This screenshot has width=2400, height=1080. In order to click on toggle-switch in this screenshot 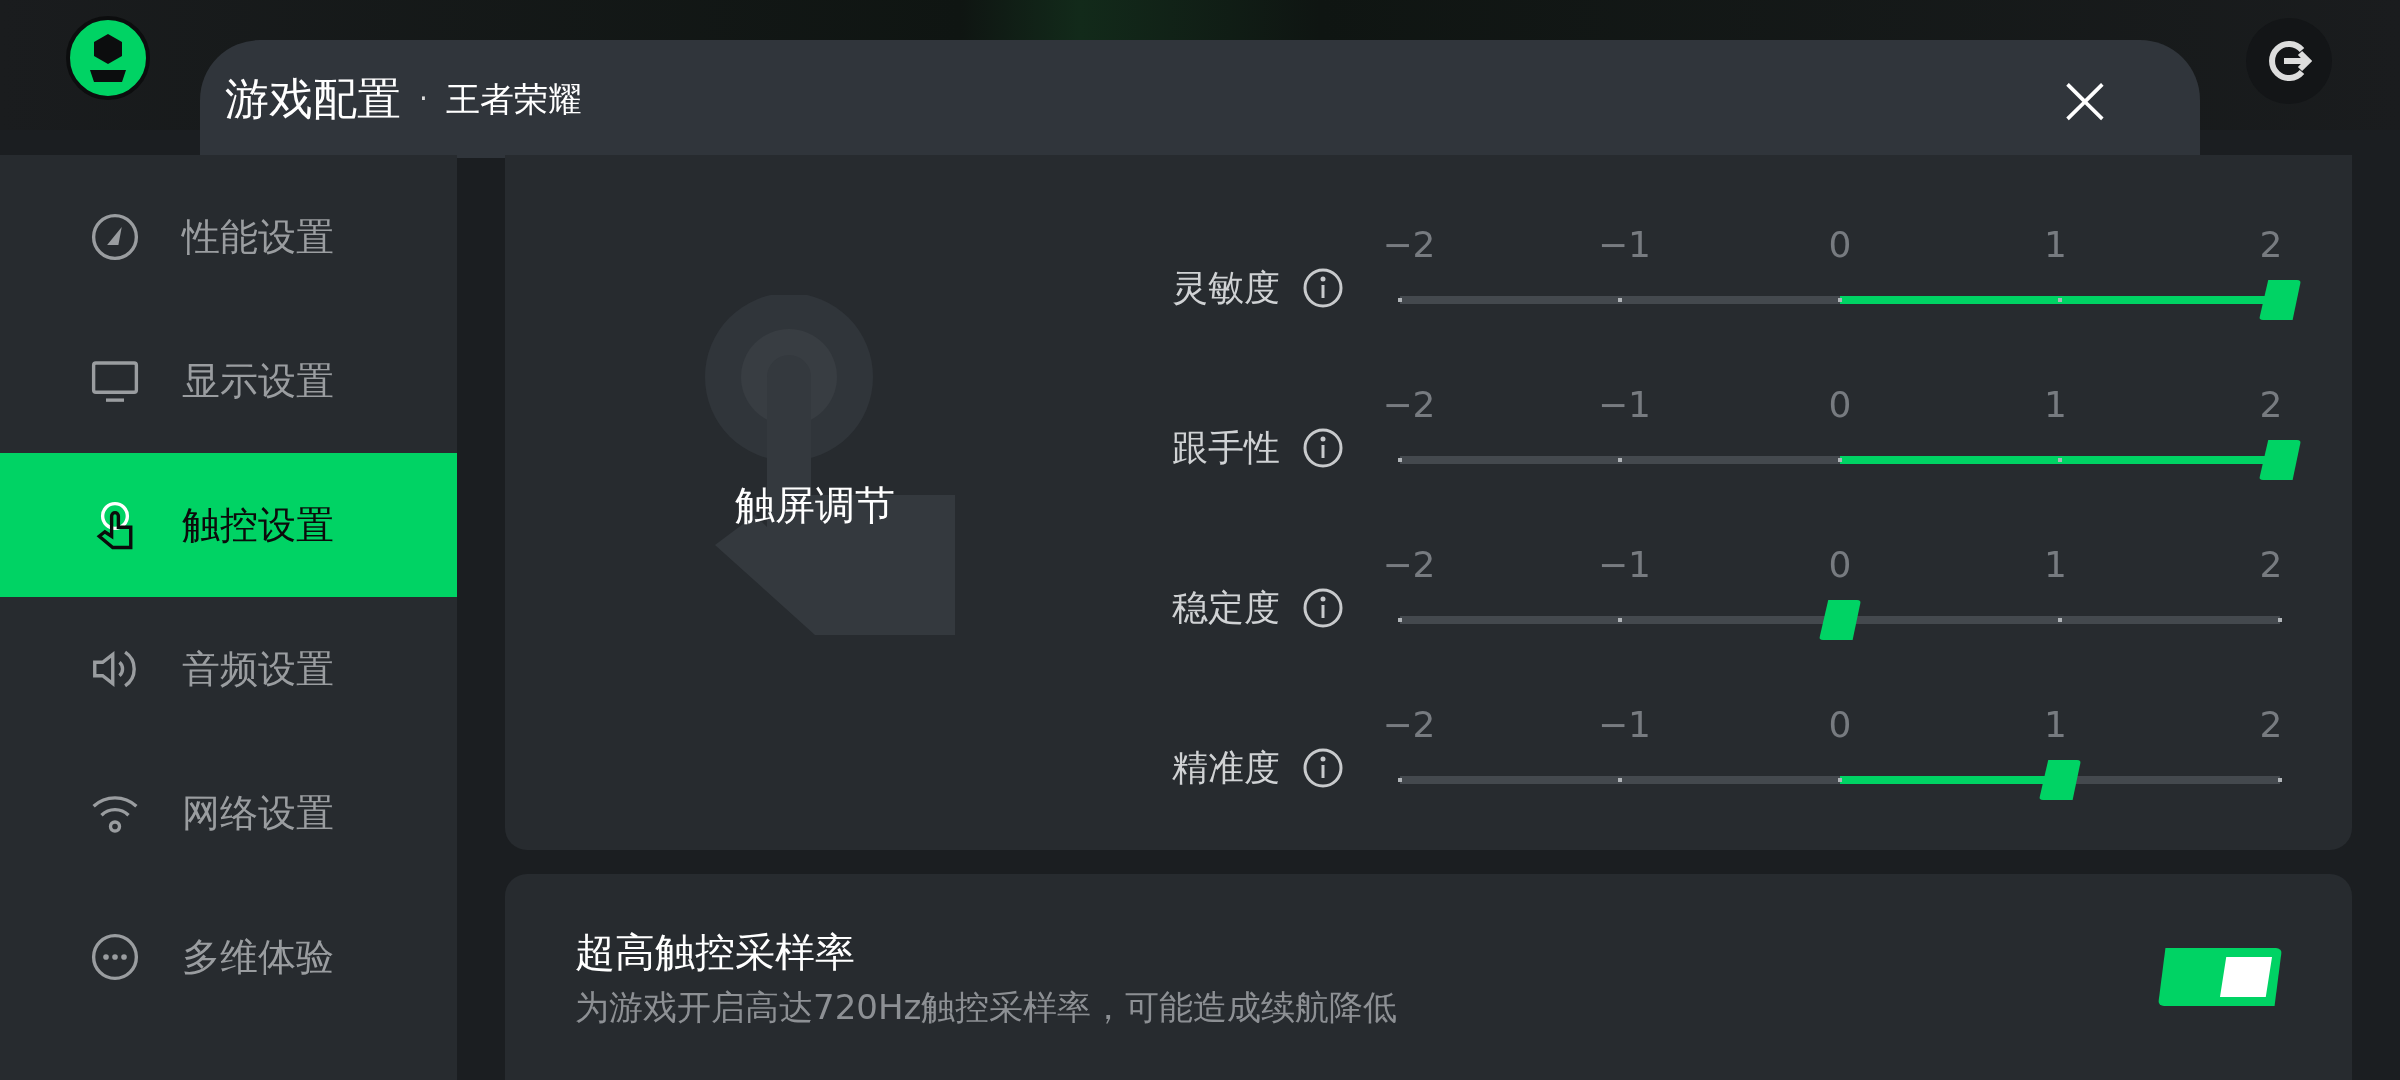, I will do `click(2220, 977)`.